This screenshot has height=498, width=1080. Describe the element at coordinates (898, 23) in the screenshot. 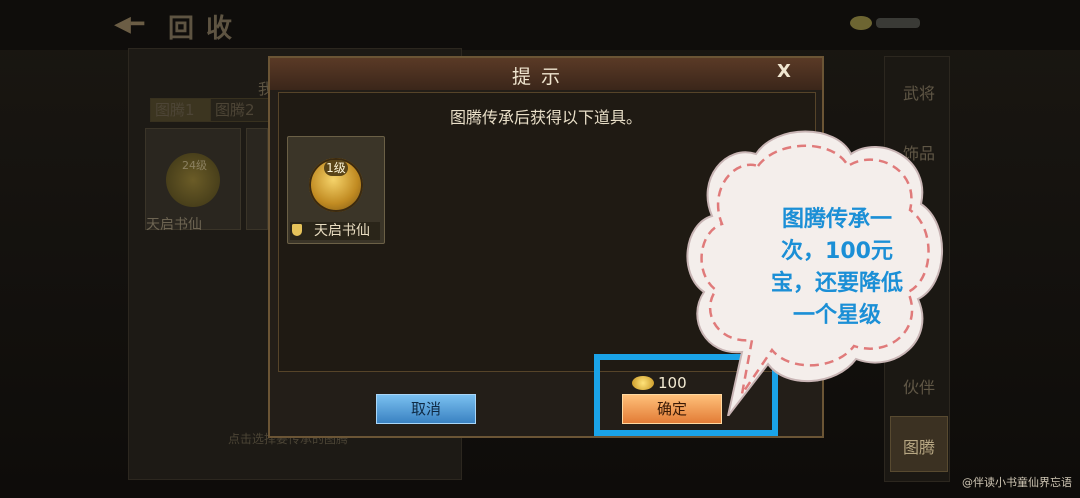

I see `currency-amount-blurred` at that location.